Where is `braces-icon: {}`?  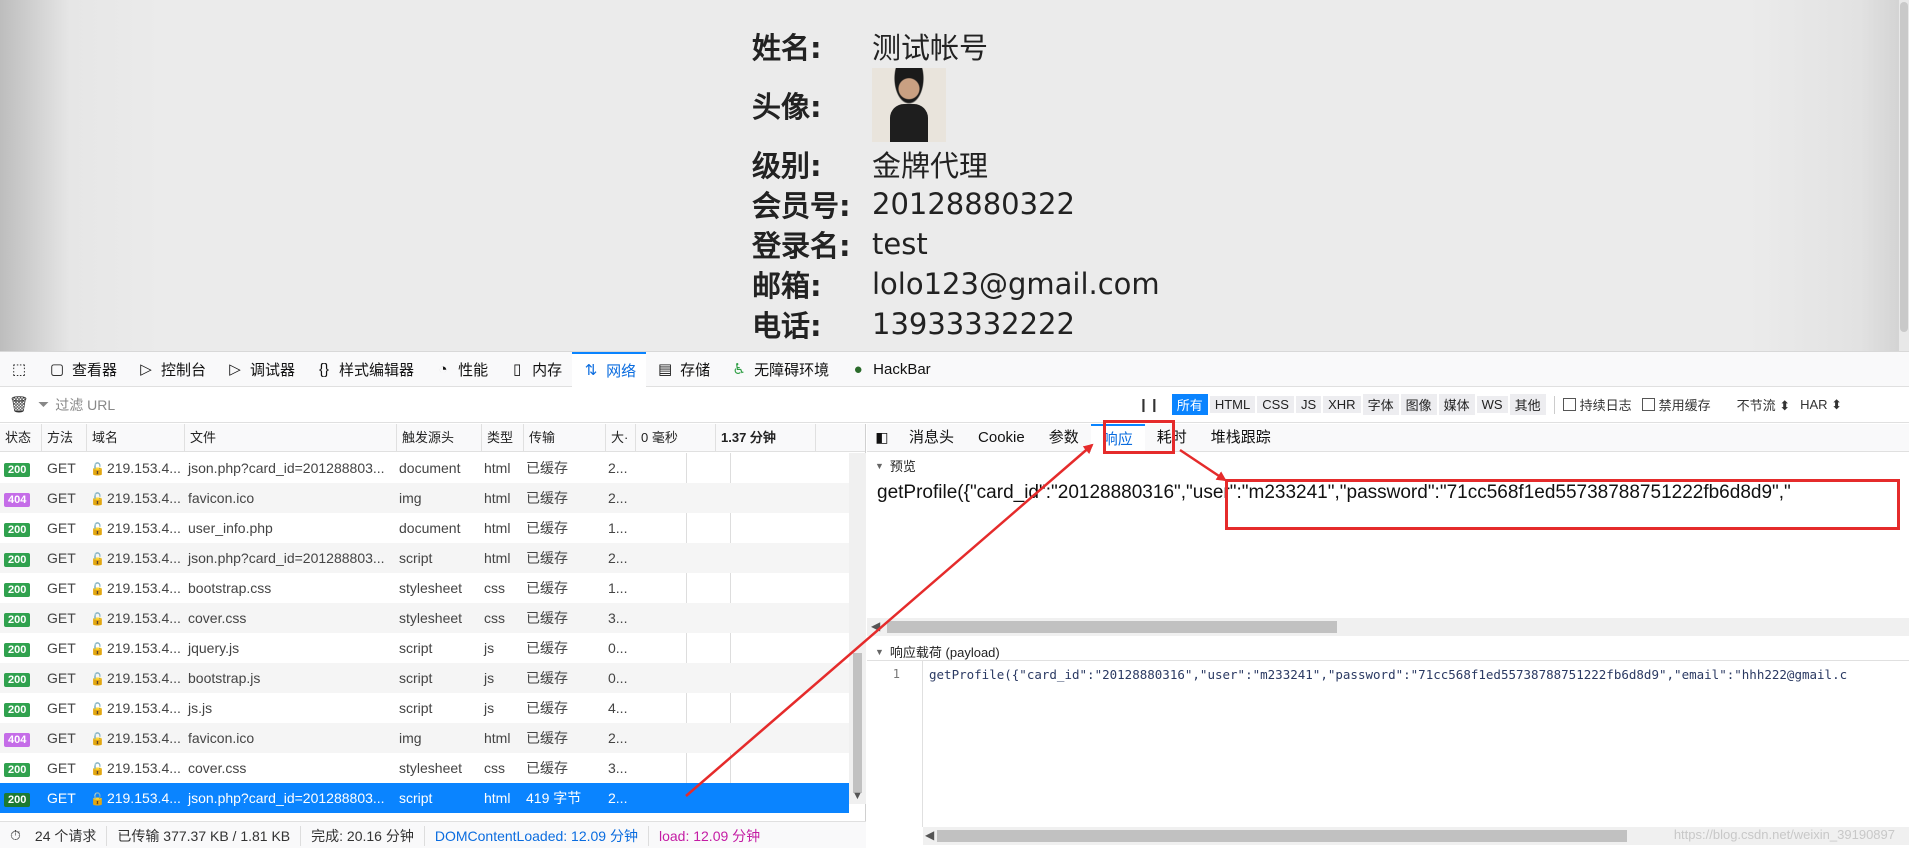
braces-icon: {} is located at coordinates (324, 369).